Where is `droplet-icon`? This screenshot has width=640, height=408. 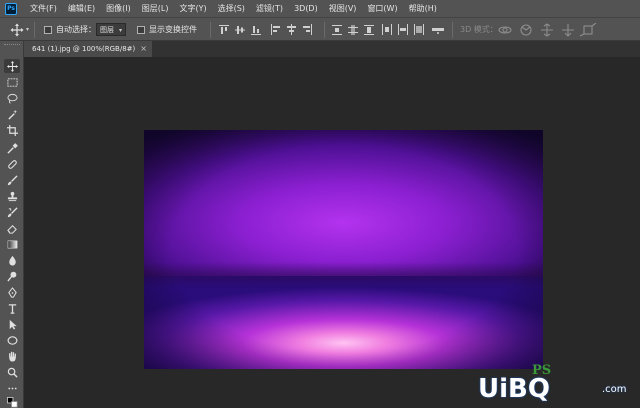
droplet-icon is located at coordinates (12, 260).